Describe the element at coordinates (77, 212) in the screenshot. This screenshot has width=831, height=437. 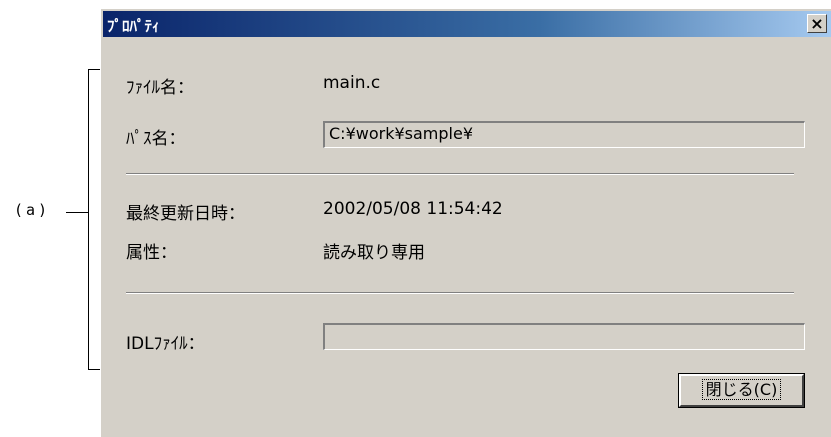
I see `bracket-stub` at that location.